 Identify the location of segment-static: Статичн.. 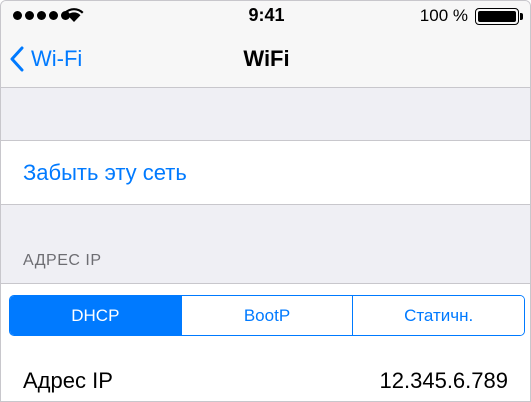
(438, 315).